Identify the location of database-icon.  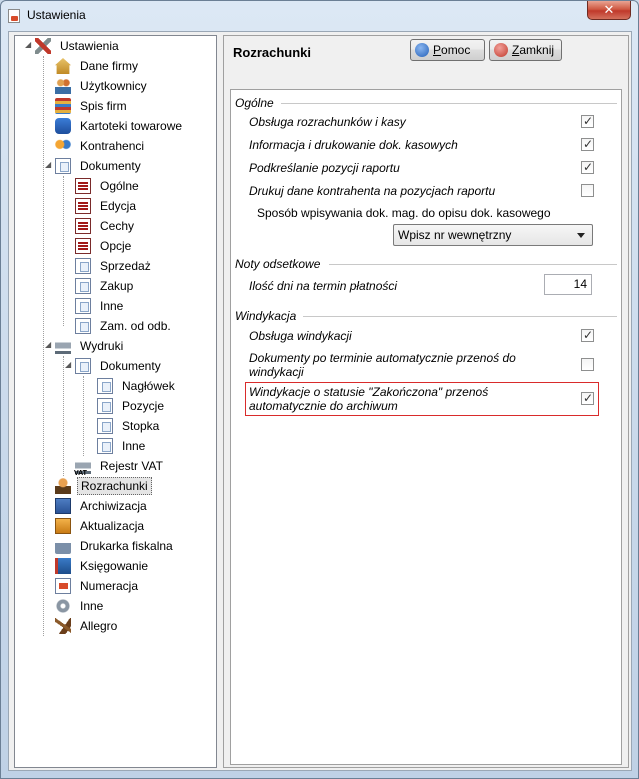
(63, 126).